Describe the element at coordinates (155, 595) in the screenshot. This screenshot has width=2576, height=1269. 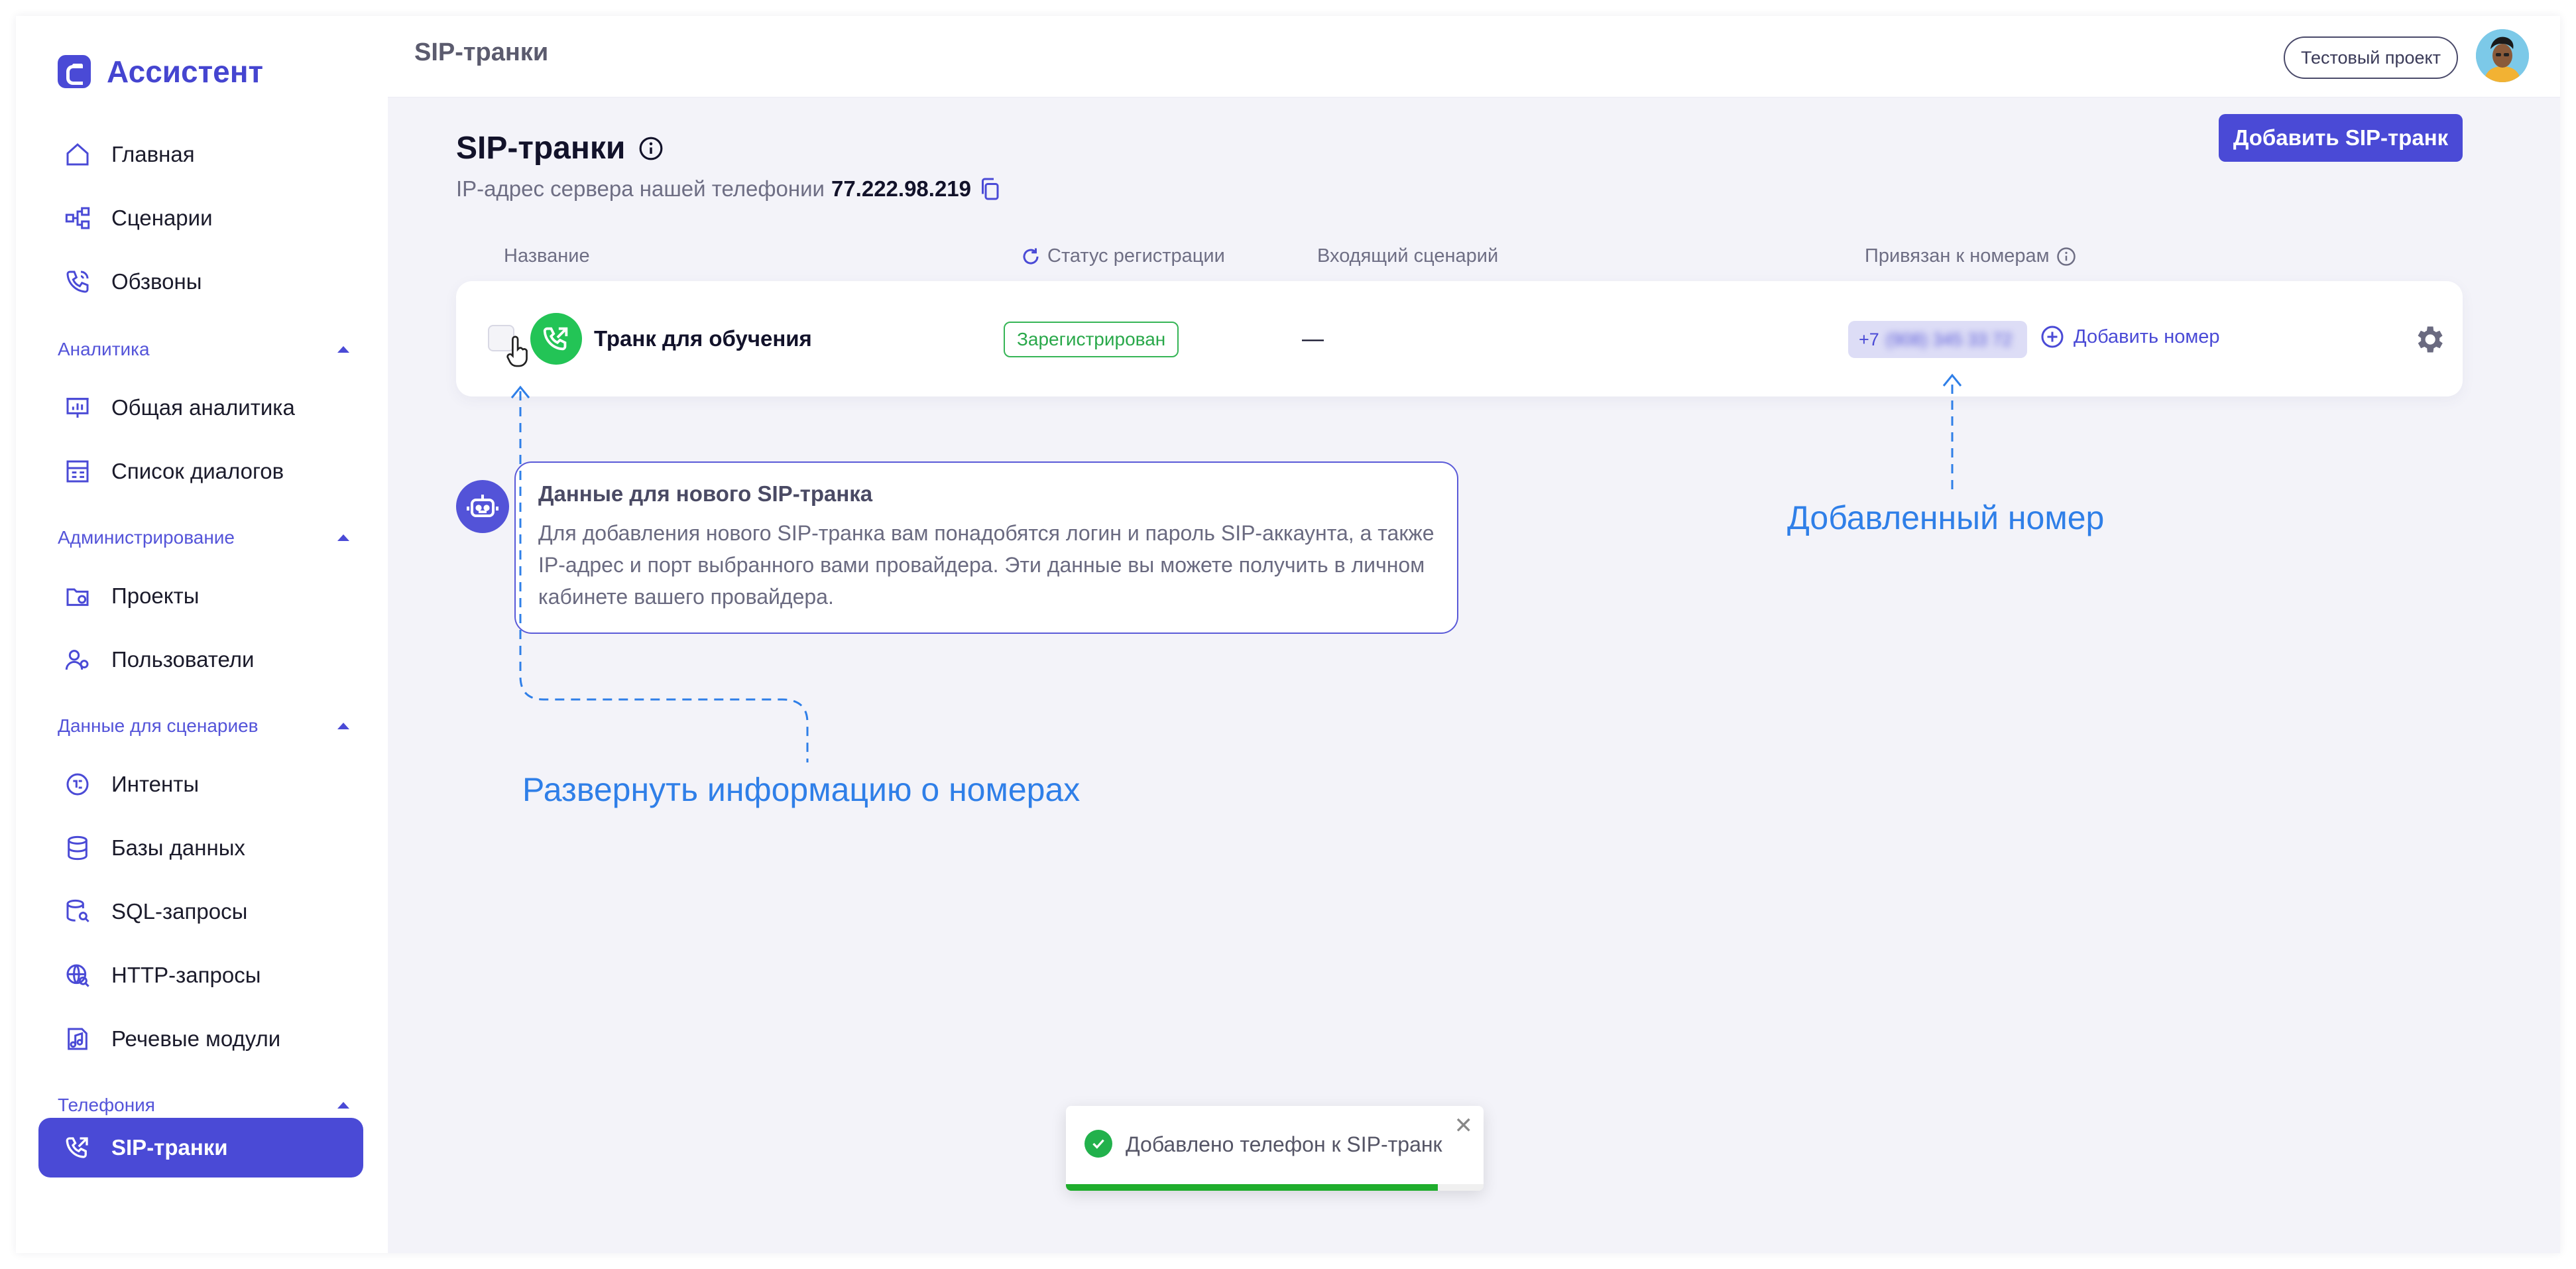
I see `sidebar-item-label: Проекты` at that location.